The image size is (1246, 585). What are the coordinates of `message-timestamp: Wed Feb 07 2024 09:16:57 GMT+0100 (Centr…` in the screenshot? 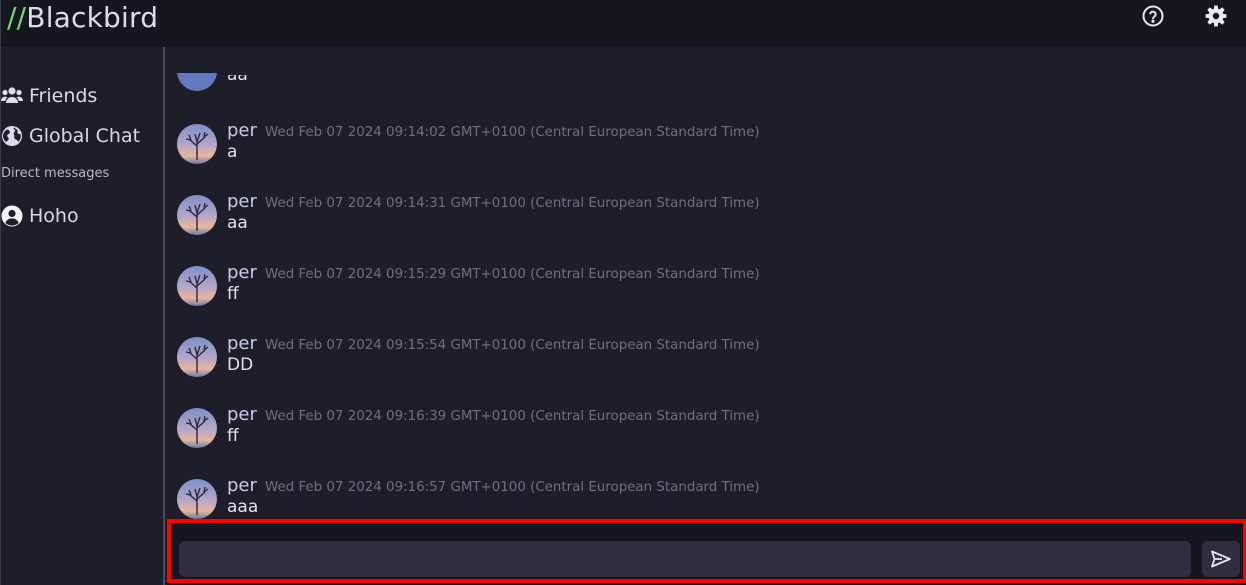 It's located at (512, 487).